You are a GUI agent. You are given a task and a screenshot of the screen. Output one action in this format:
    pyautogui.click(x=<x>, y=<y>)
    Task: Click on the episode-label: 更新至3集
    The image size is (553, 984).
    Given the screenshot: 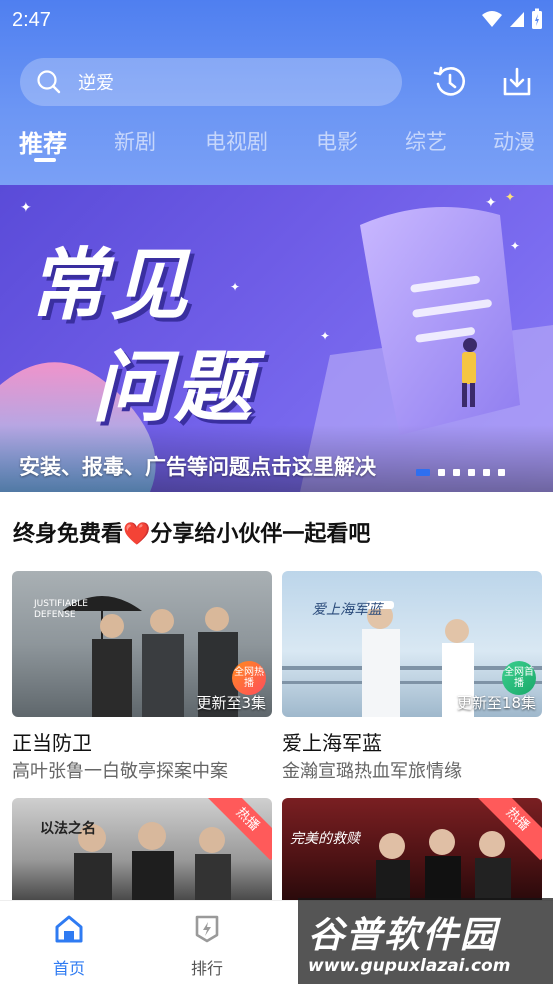 What is the action you would take?
    pyautogui.click(x=231, y=703)
    